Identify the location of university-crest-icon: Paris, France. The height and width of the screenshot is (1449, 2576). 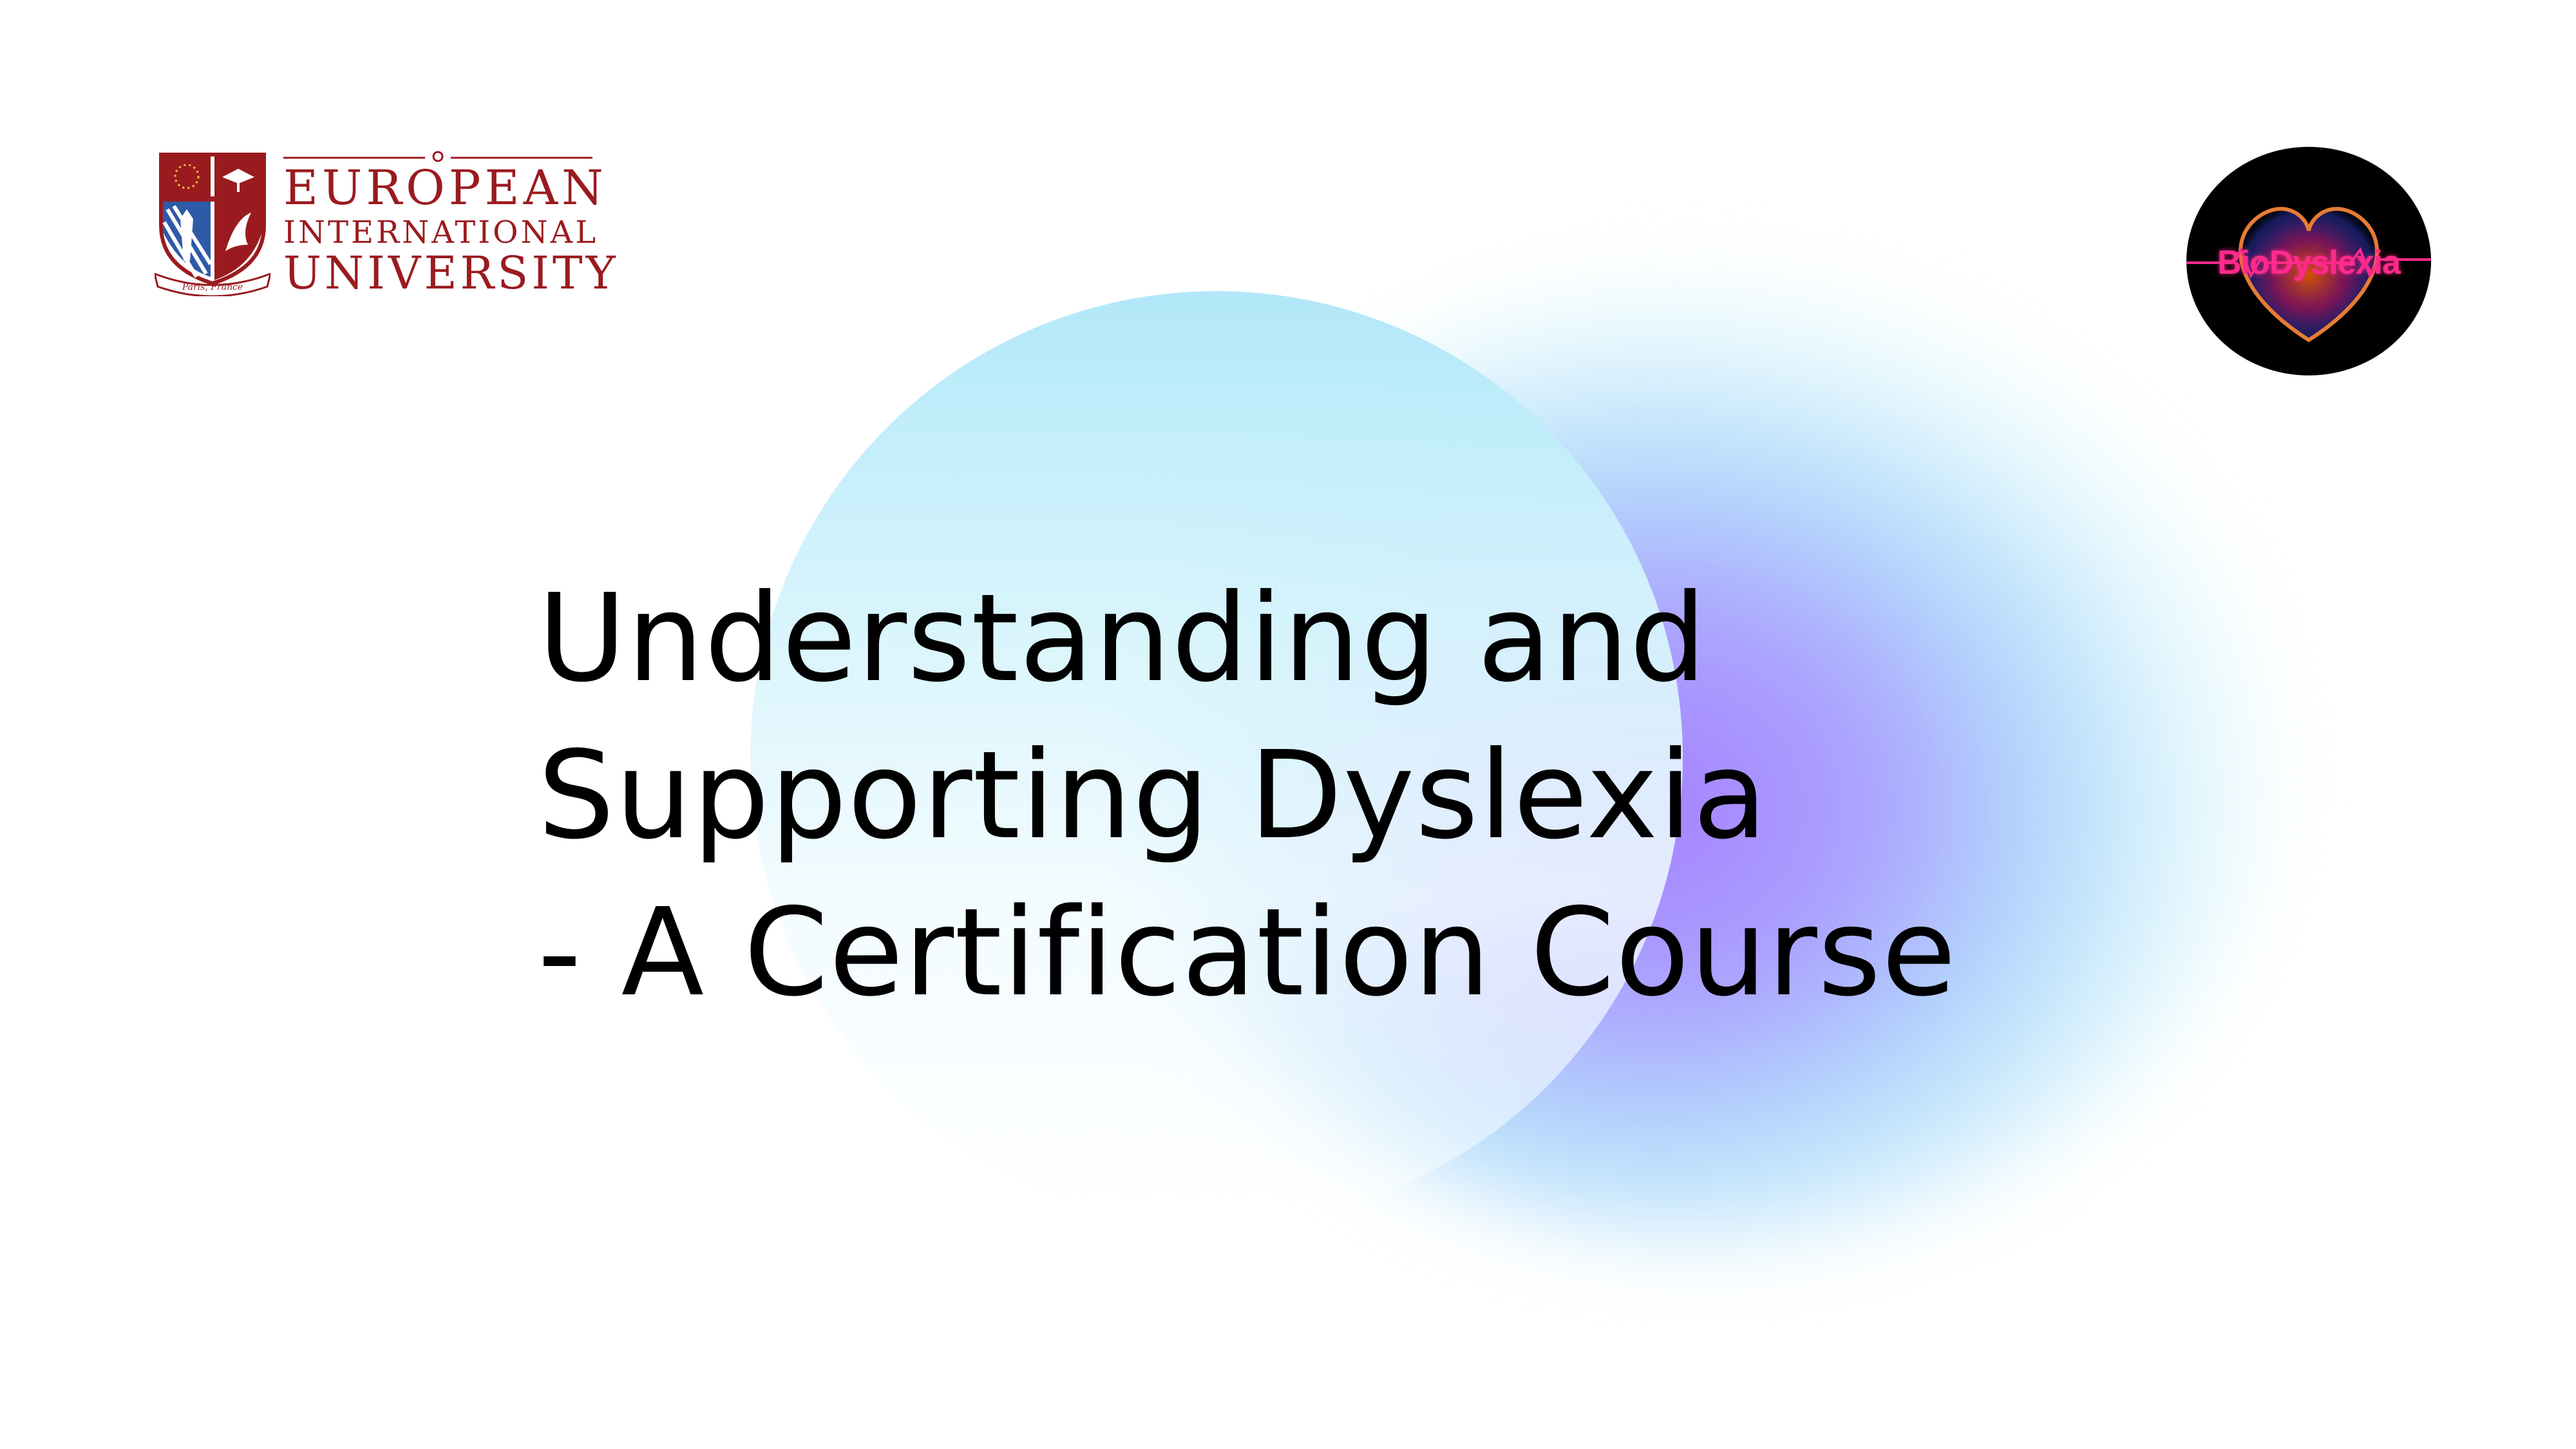
(213, 224).